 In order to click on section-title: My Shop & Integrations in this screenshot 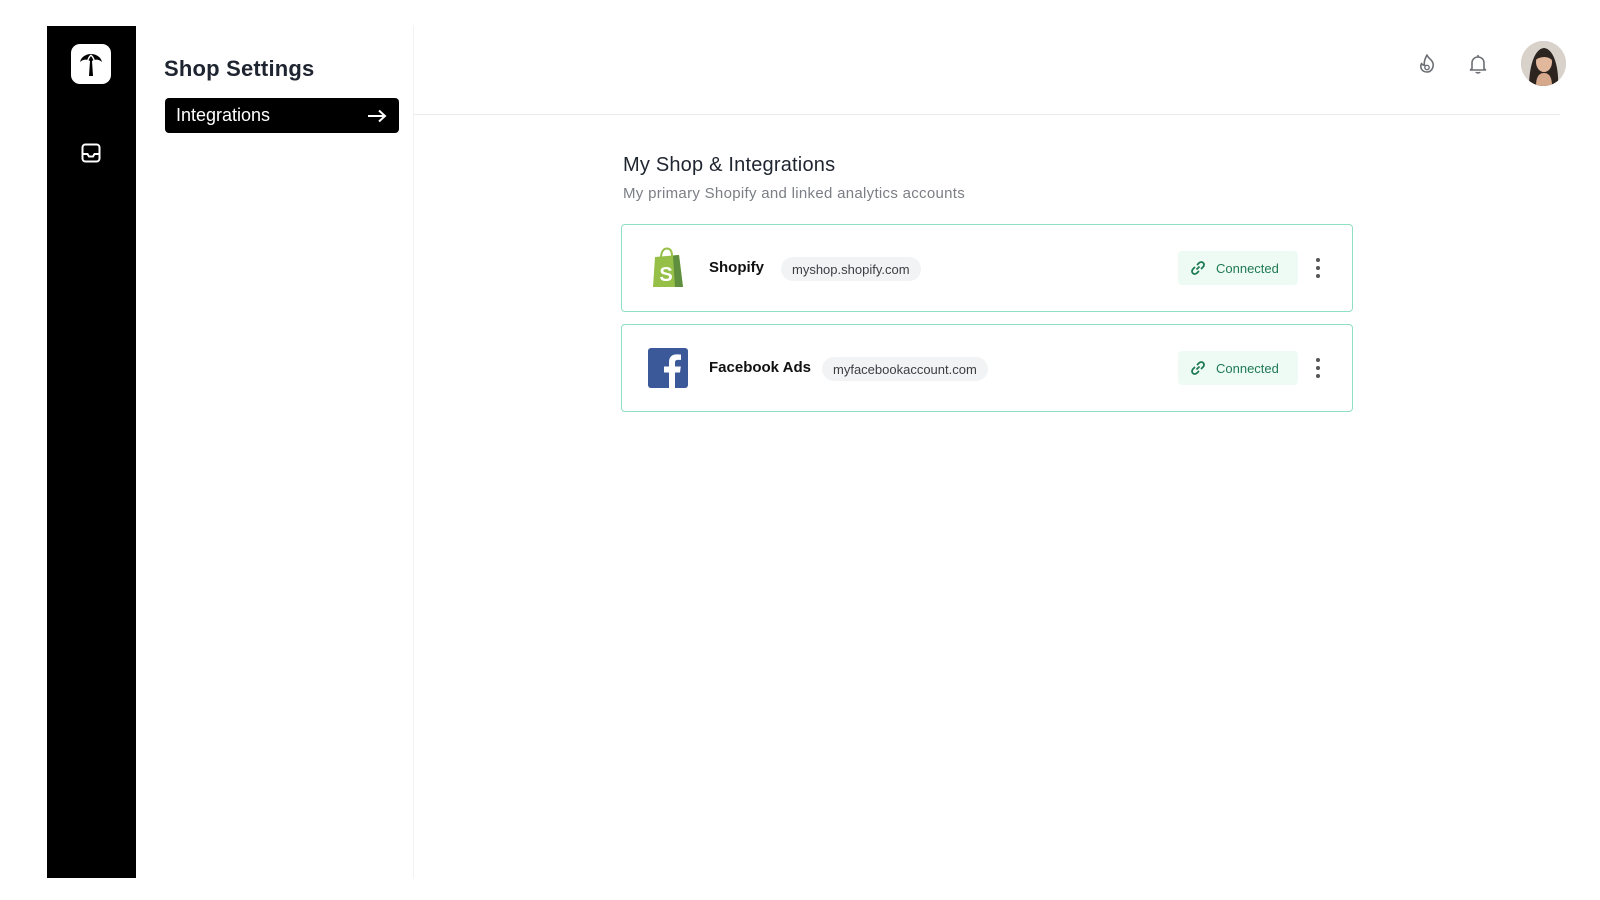, I will do `click(729, 165)`.